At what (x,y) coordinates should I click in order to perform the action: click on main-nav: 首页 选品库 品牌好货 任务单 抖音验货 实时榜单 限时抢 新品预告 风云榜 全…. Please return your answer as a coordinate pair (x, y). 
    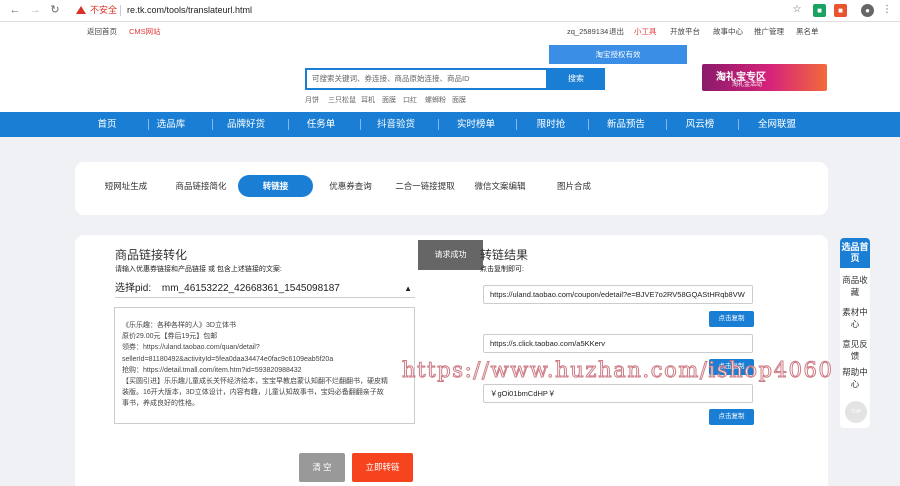
    Looking at the image, I should click on (450, 124).